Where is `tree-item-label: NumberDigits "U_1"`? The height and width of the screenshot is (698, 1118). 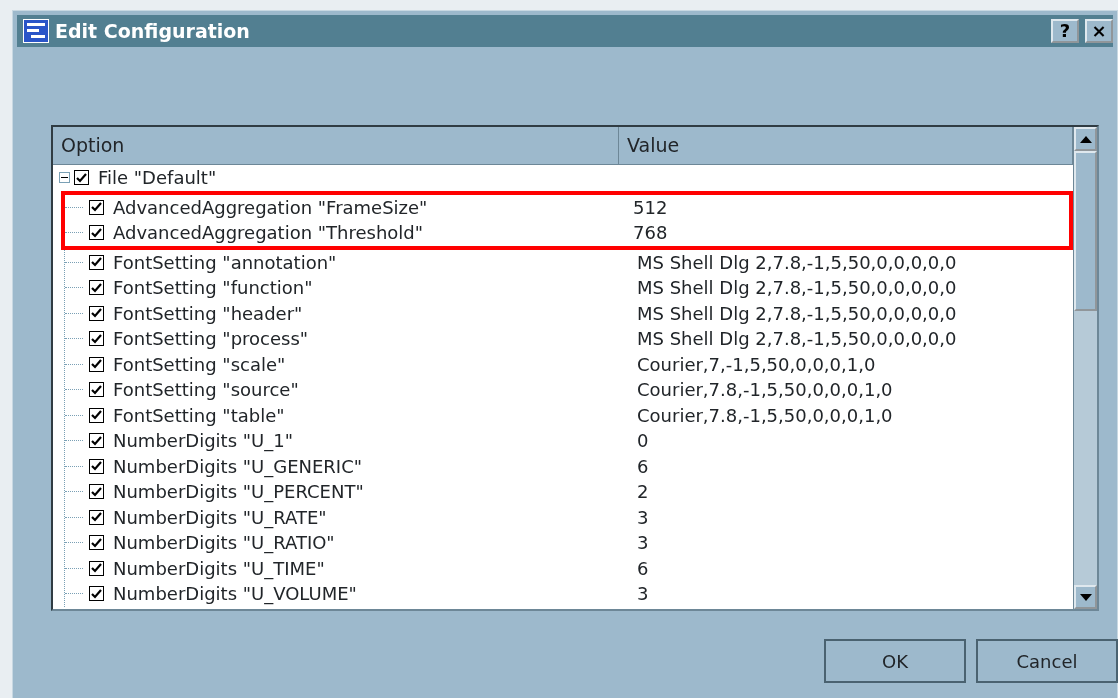 tree-item-label: NumberDigits "U_1" is located at coordinates (203, 441).